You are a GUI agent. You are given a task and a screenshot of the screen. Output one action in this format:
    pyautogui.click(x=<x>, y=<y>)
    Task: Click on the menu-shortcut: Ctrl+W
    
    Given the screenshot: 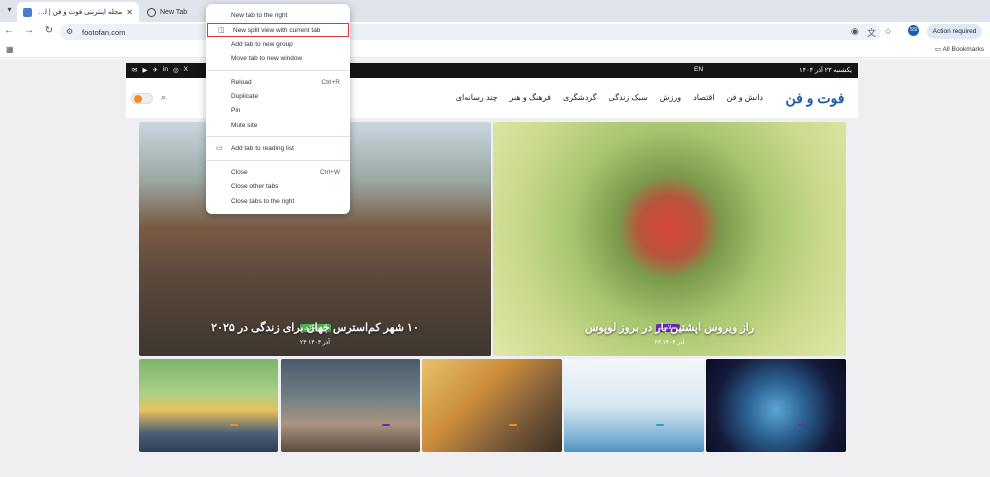 What is the action you would take?
    pyautogui.click(x=329, y=172)
    